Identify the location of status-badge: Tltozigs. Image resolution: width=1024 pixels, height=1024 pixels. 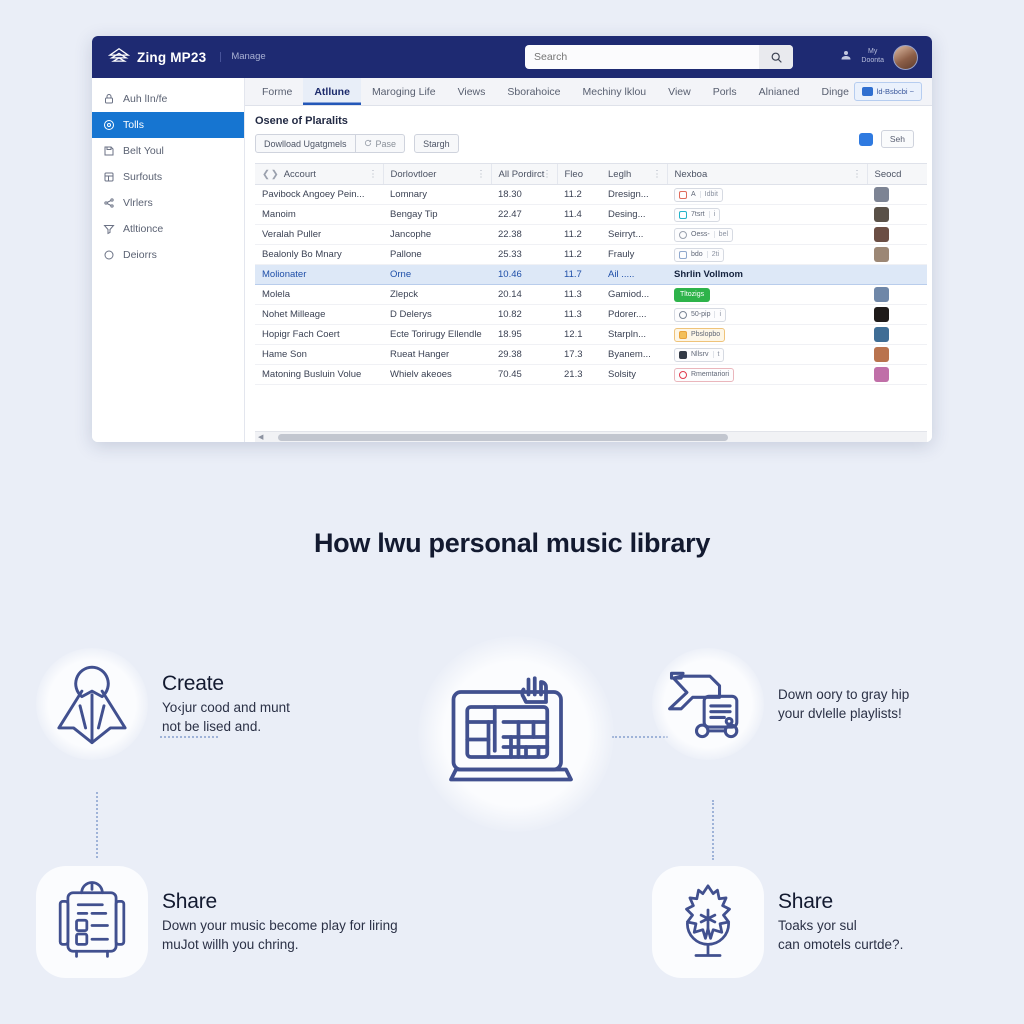
(692, 294).